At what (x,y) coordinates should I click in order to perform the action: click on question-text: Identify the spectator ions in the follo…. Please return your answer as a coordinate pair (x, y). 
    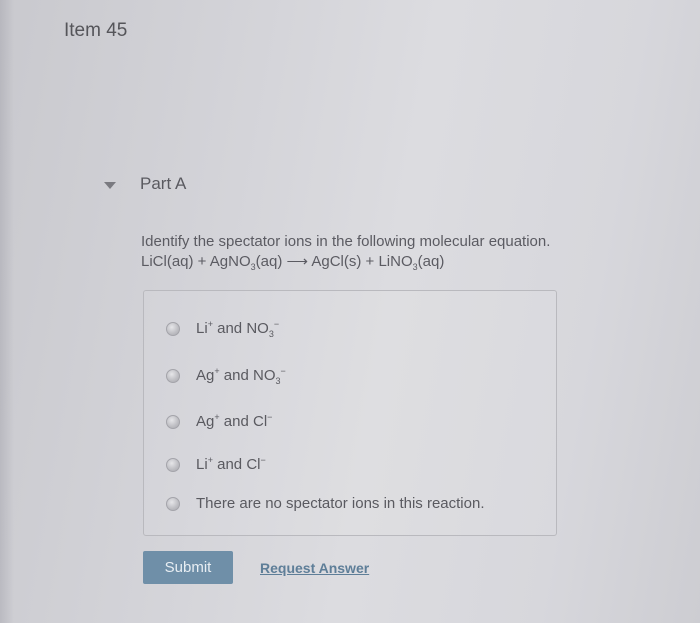
    Looking at the image, I should click on (345, 252).